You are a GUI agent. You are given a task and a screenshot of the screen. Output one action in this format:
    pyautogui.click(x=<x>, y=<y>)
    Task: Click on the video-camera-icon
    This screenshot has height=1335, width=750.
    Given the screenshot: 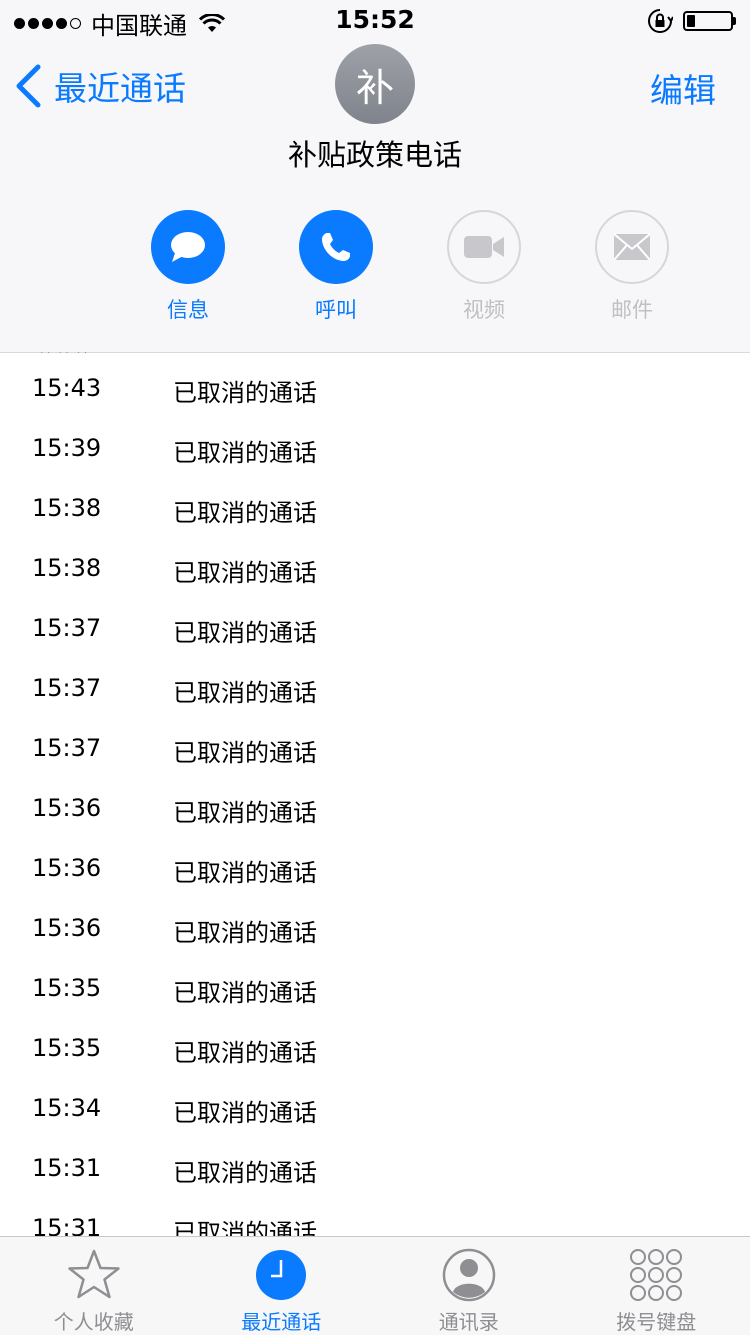 What is the action you would take?
    pyautogui.click(x=484, y=247)
    